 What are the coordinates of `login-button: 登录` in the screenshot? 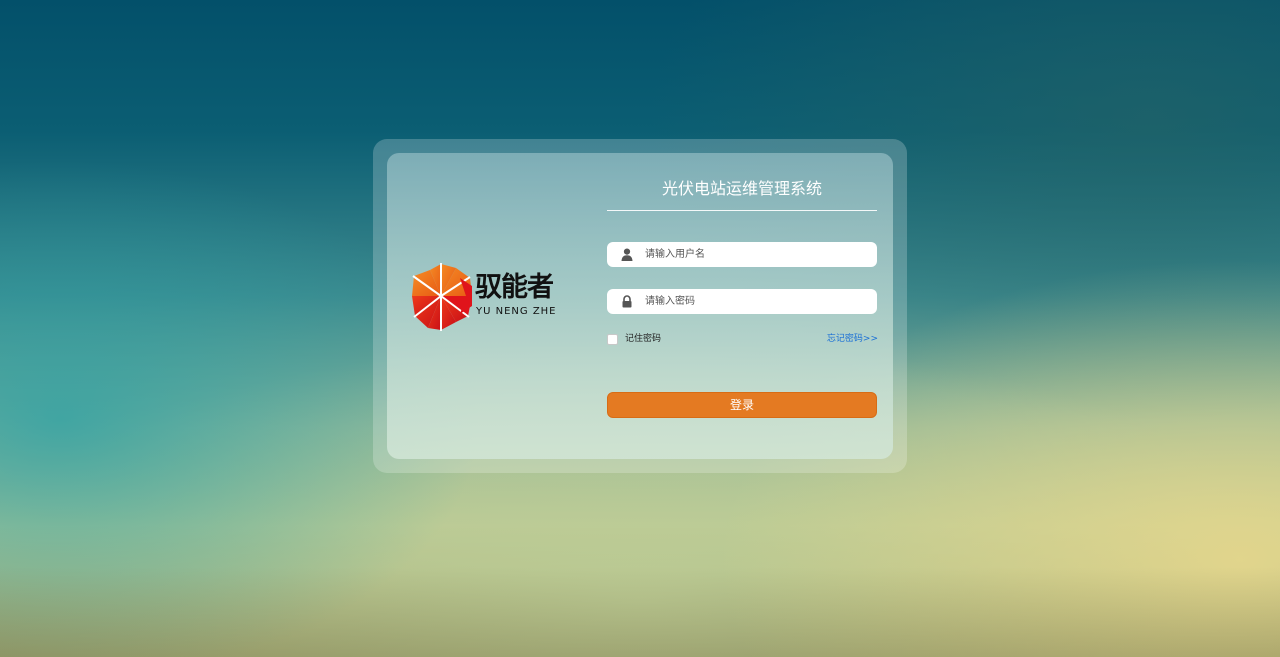 It's located at (742, 405).